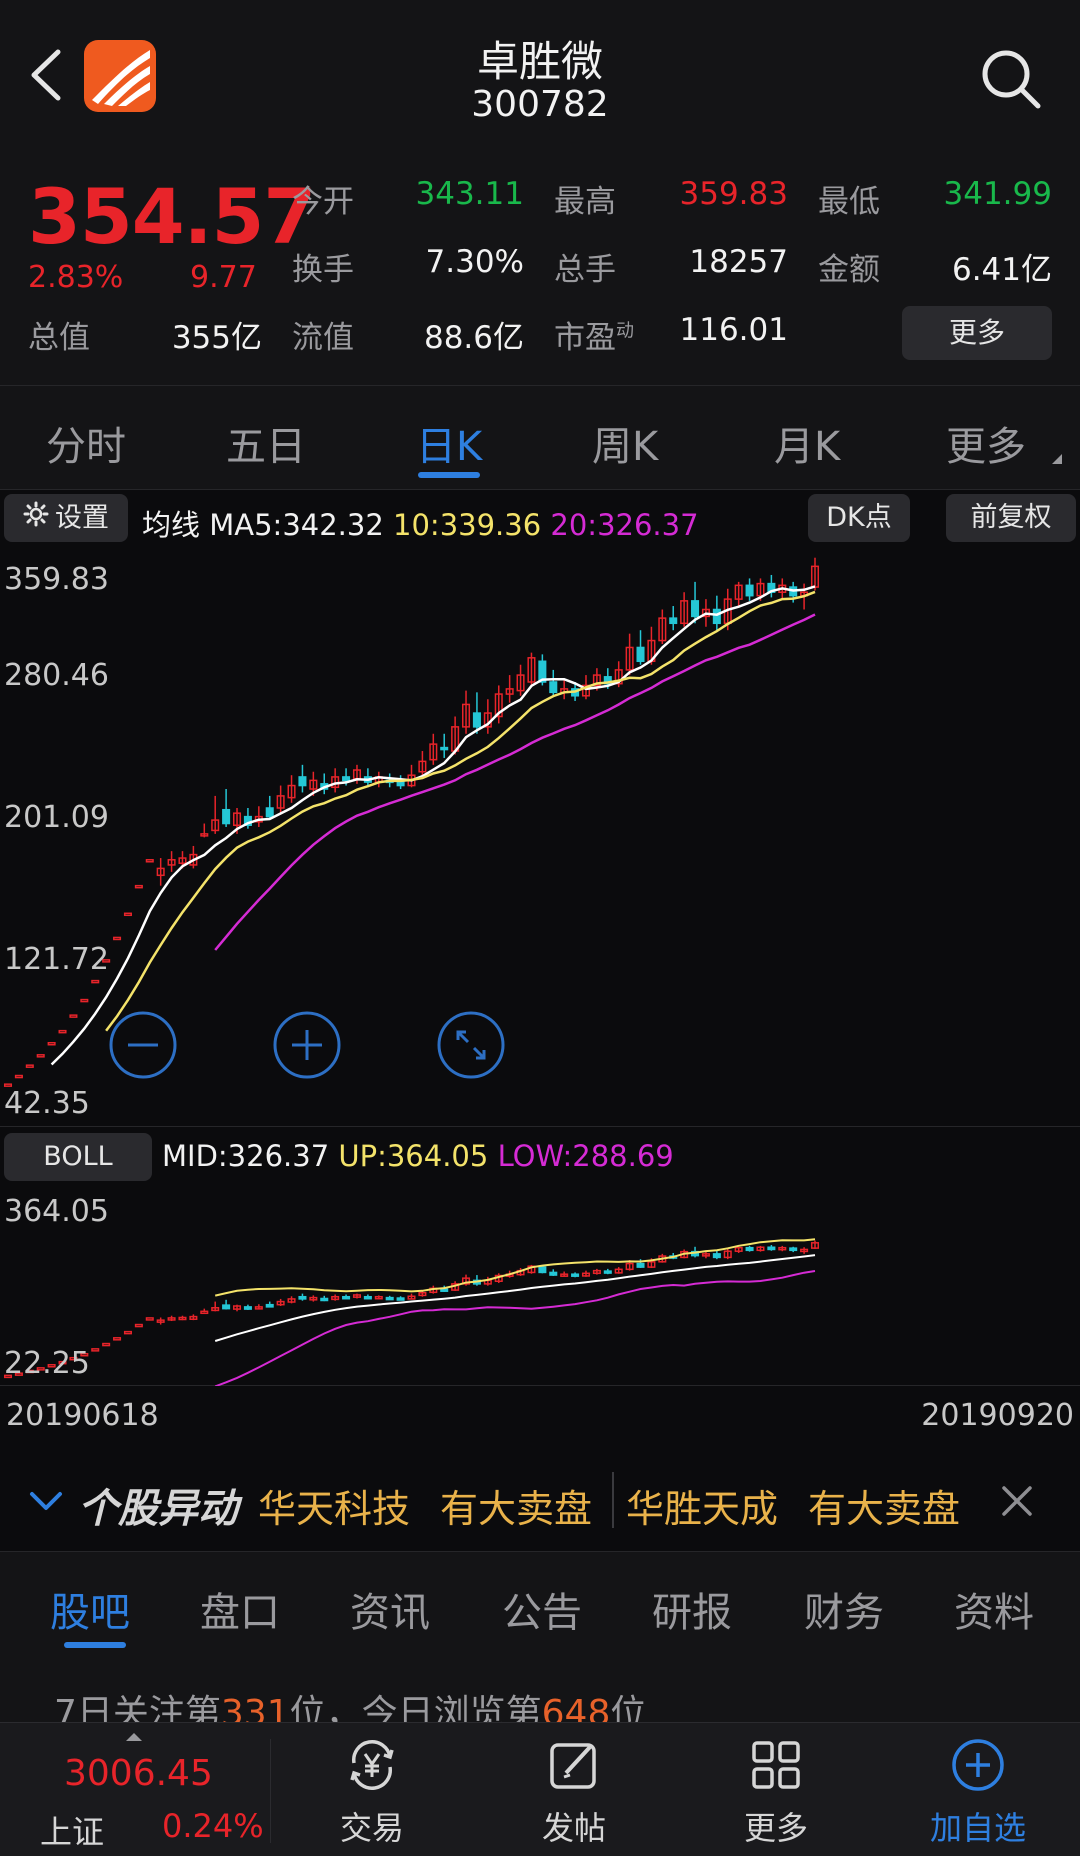  Describe the element at coordinates (540, 1156) in the screenshot. I see `boll-bar: BOLL MID:326.37 UP:364.05 LOW:288.69` at that location.